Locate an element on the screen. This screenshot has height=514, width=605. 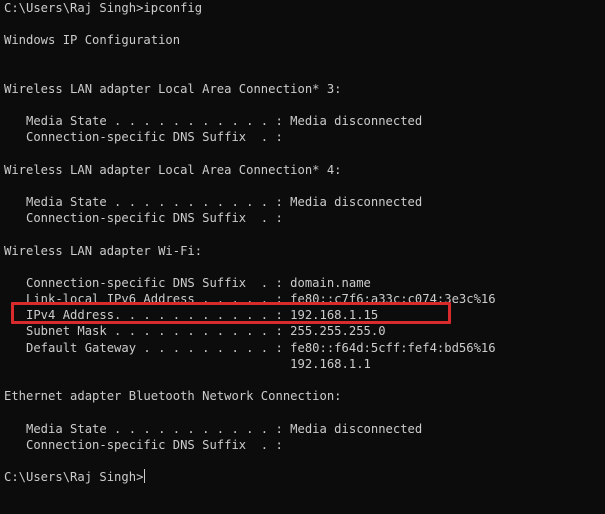
ip-config-heading: Windows IP Configuration is located at coordinates (92, 40).